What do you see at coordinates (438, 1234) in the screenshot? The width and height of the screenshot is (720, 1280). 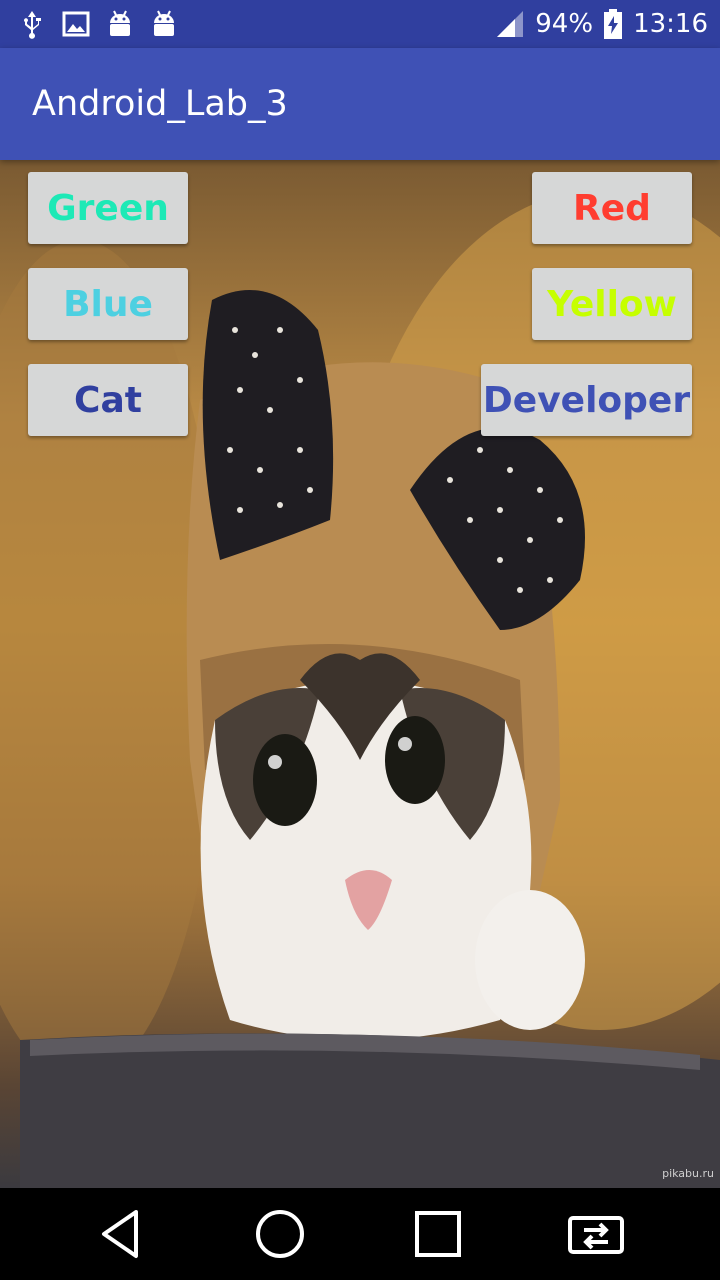 I see `recents-icon` at bounding box center [438, 1234].